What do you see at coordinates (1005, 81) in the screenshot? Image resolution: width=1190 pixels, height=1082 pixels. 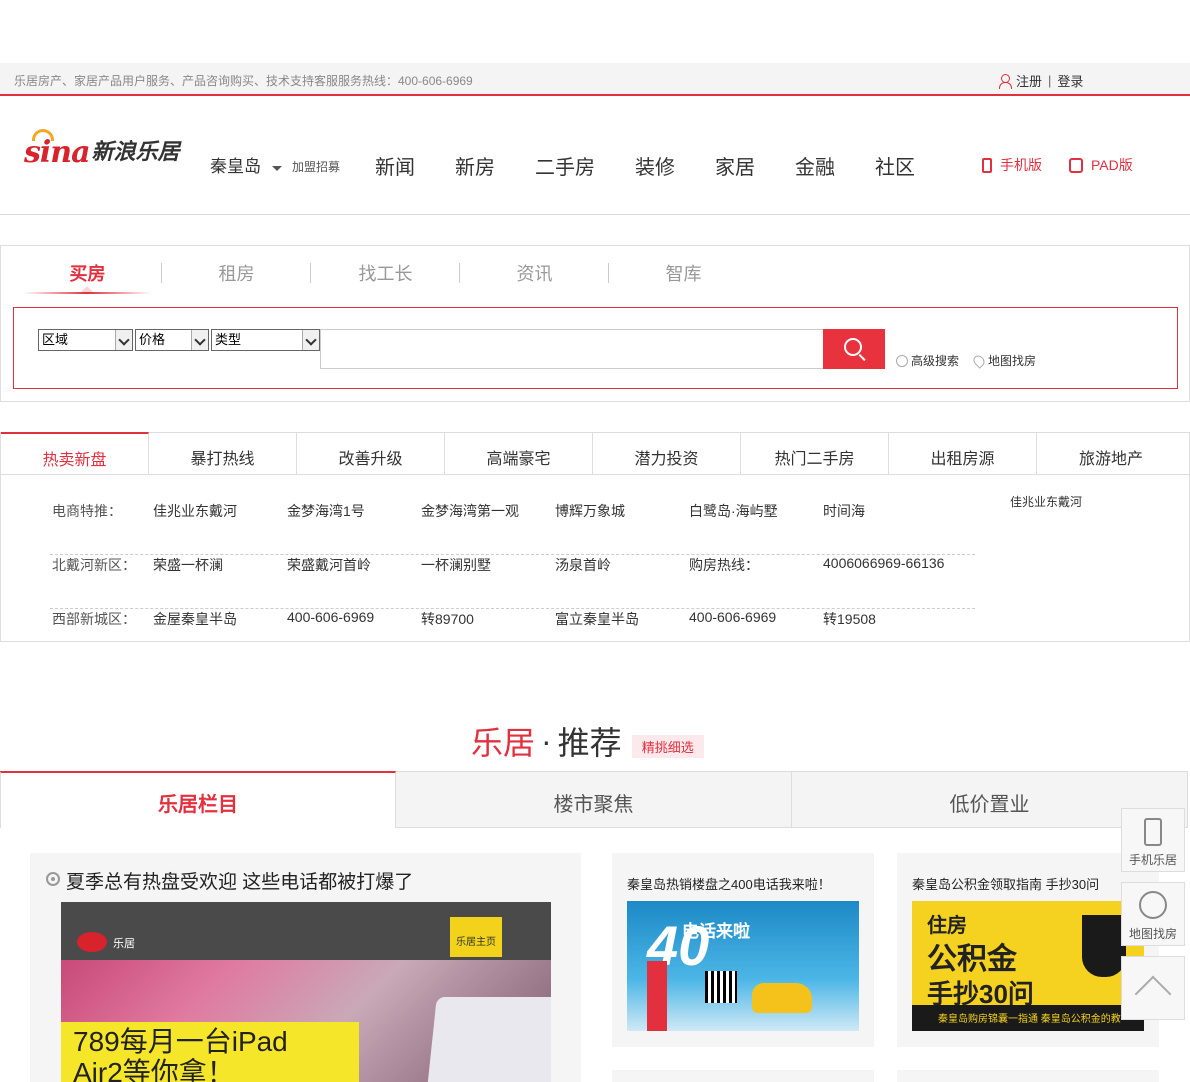 I see `user-icon` at bounding box center [1005, 81].